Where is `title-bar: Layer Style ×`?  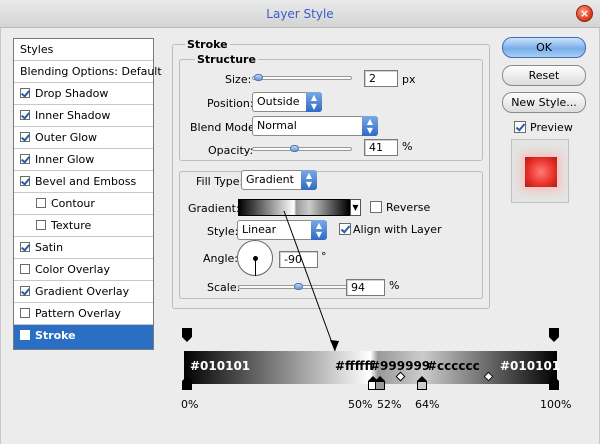 title-bar: Layer Style × is located at coordinates (300, 14).